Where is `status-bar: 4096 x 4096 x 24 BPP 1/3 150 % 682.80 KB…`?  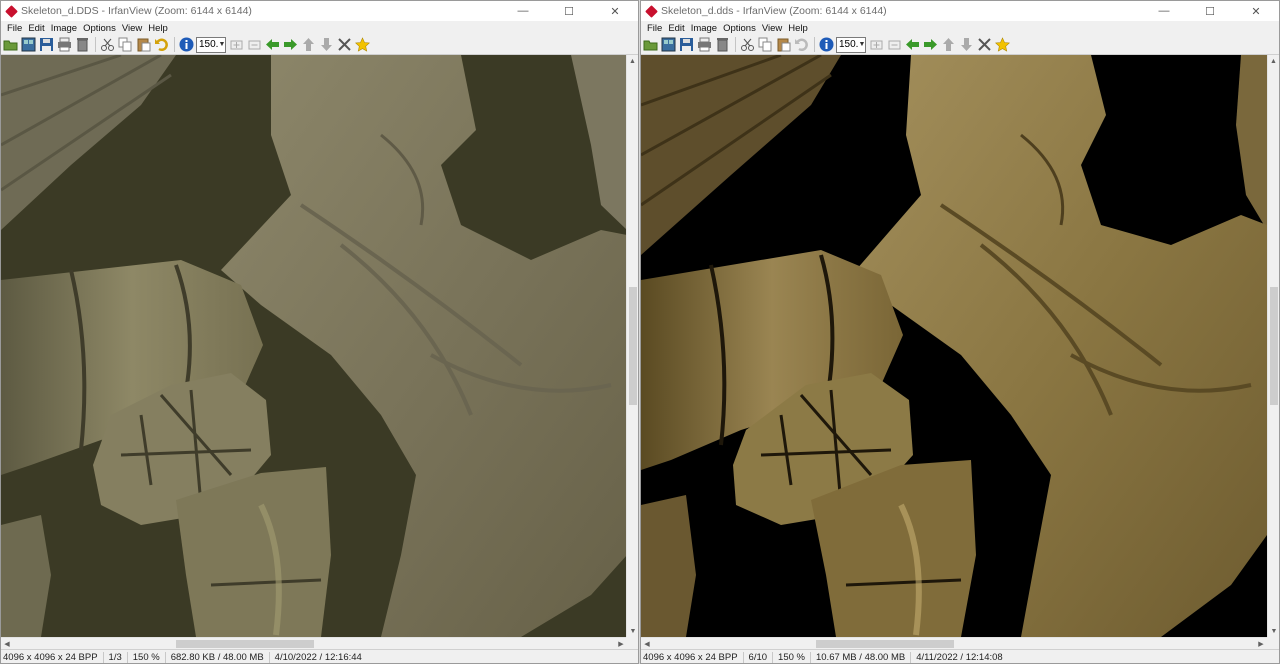
status-bar: 4096 x 4096 x 24 BPP 1/3 150 % 682.80 KB… is located at coordinates (319, 656).